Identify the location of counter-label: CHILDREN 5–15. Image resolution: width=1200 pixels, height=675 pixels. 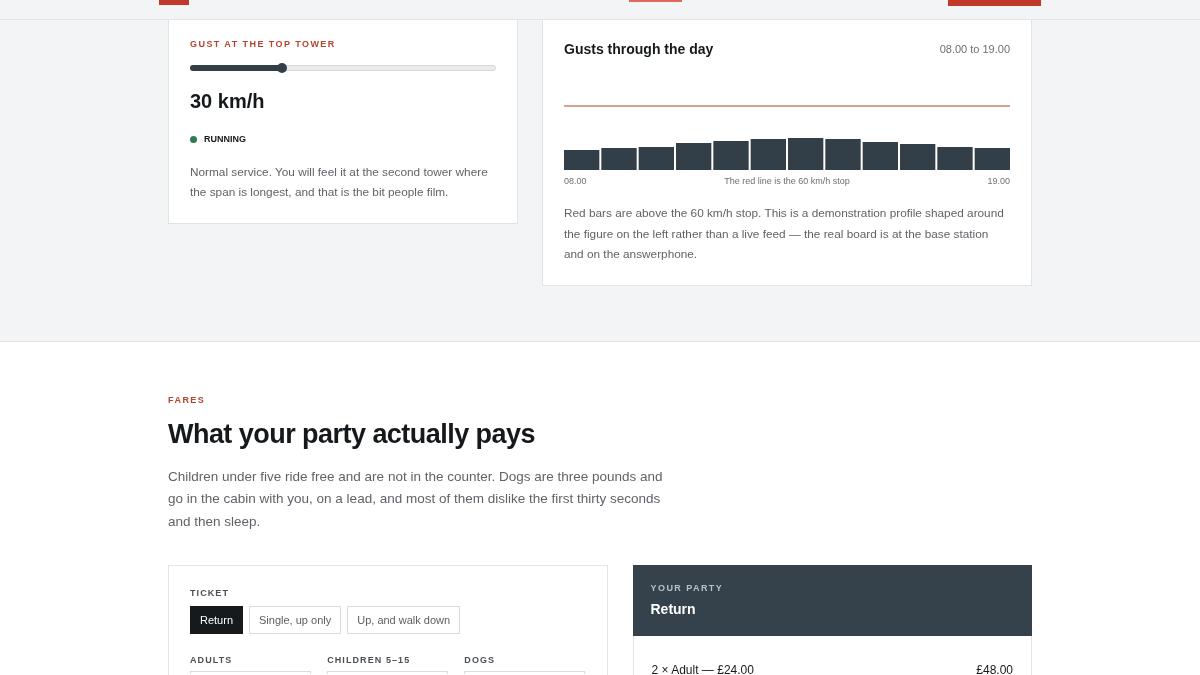
(369, 660).